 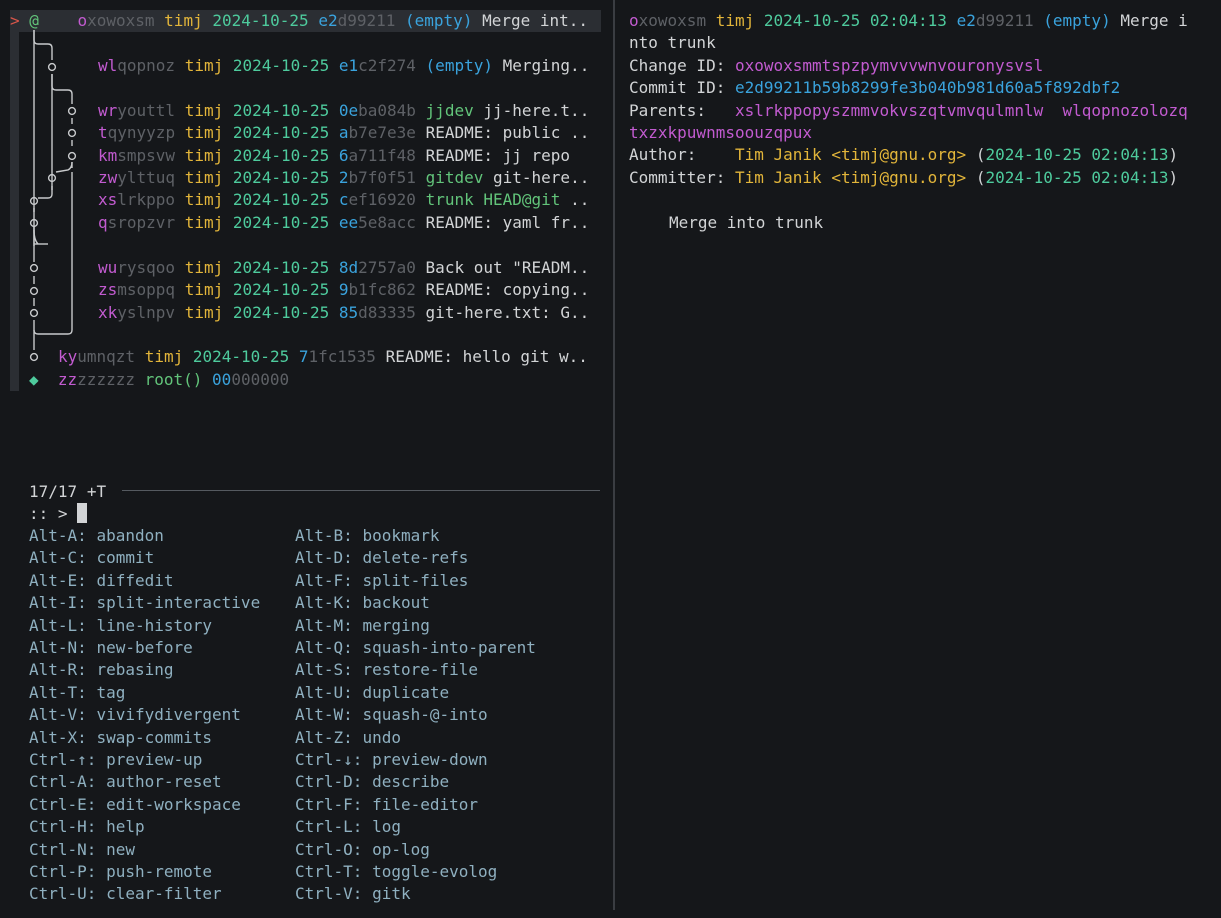 What do you see at coordinates (353, 894) in the screenshot?
I see `keybinding-item: Ctrl-V: gitk` at bounding box center [353, 894].